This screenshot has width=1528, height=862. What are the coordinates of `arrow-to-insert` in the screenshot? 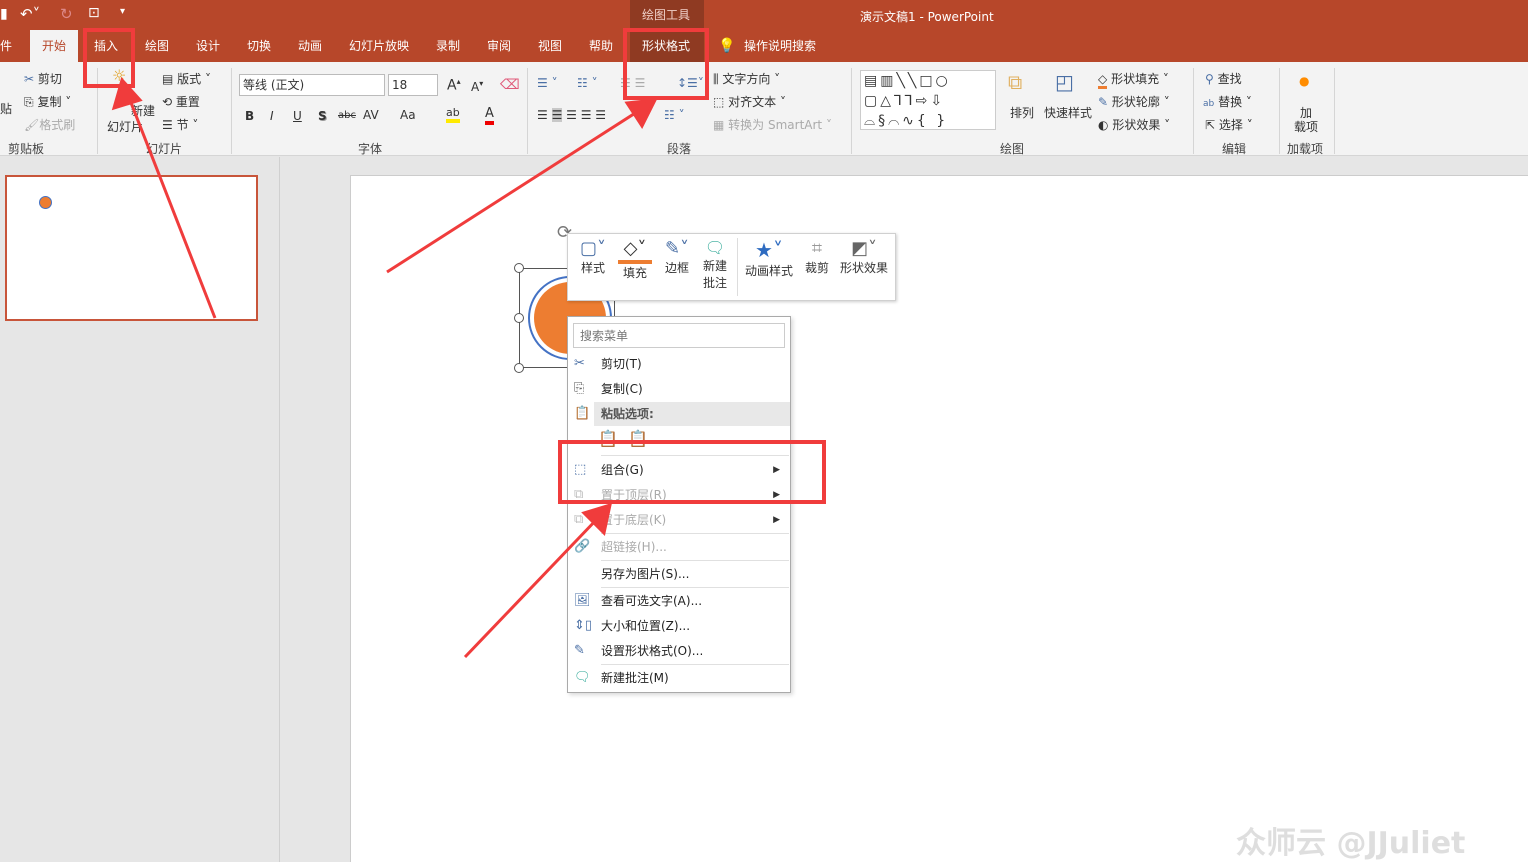 It's located at (171, 206).